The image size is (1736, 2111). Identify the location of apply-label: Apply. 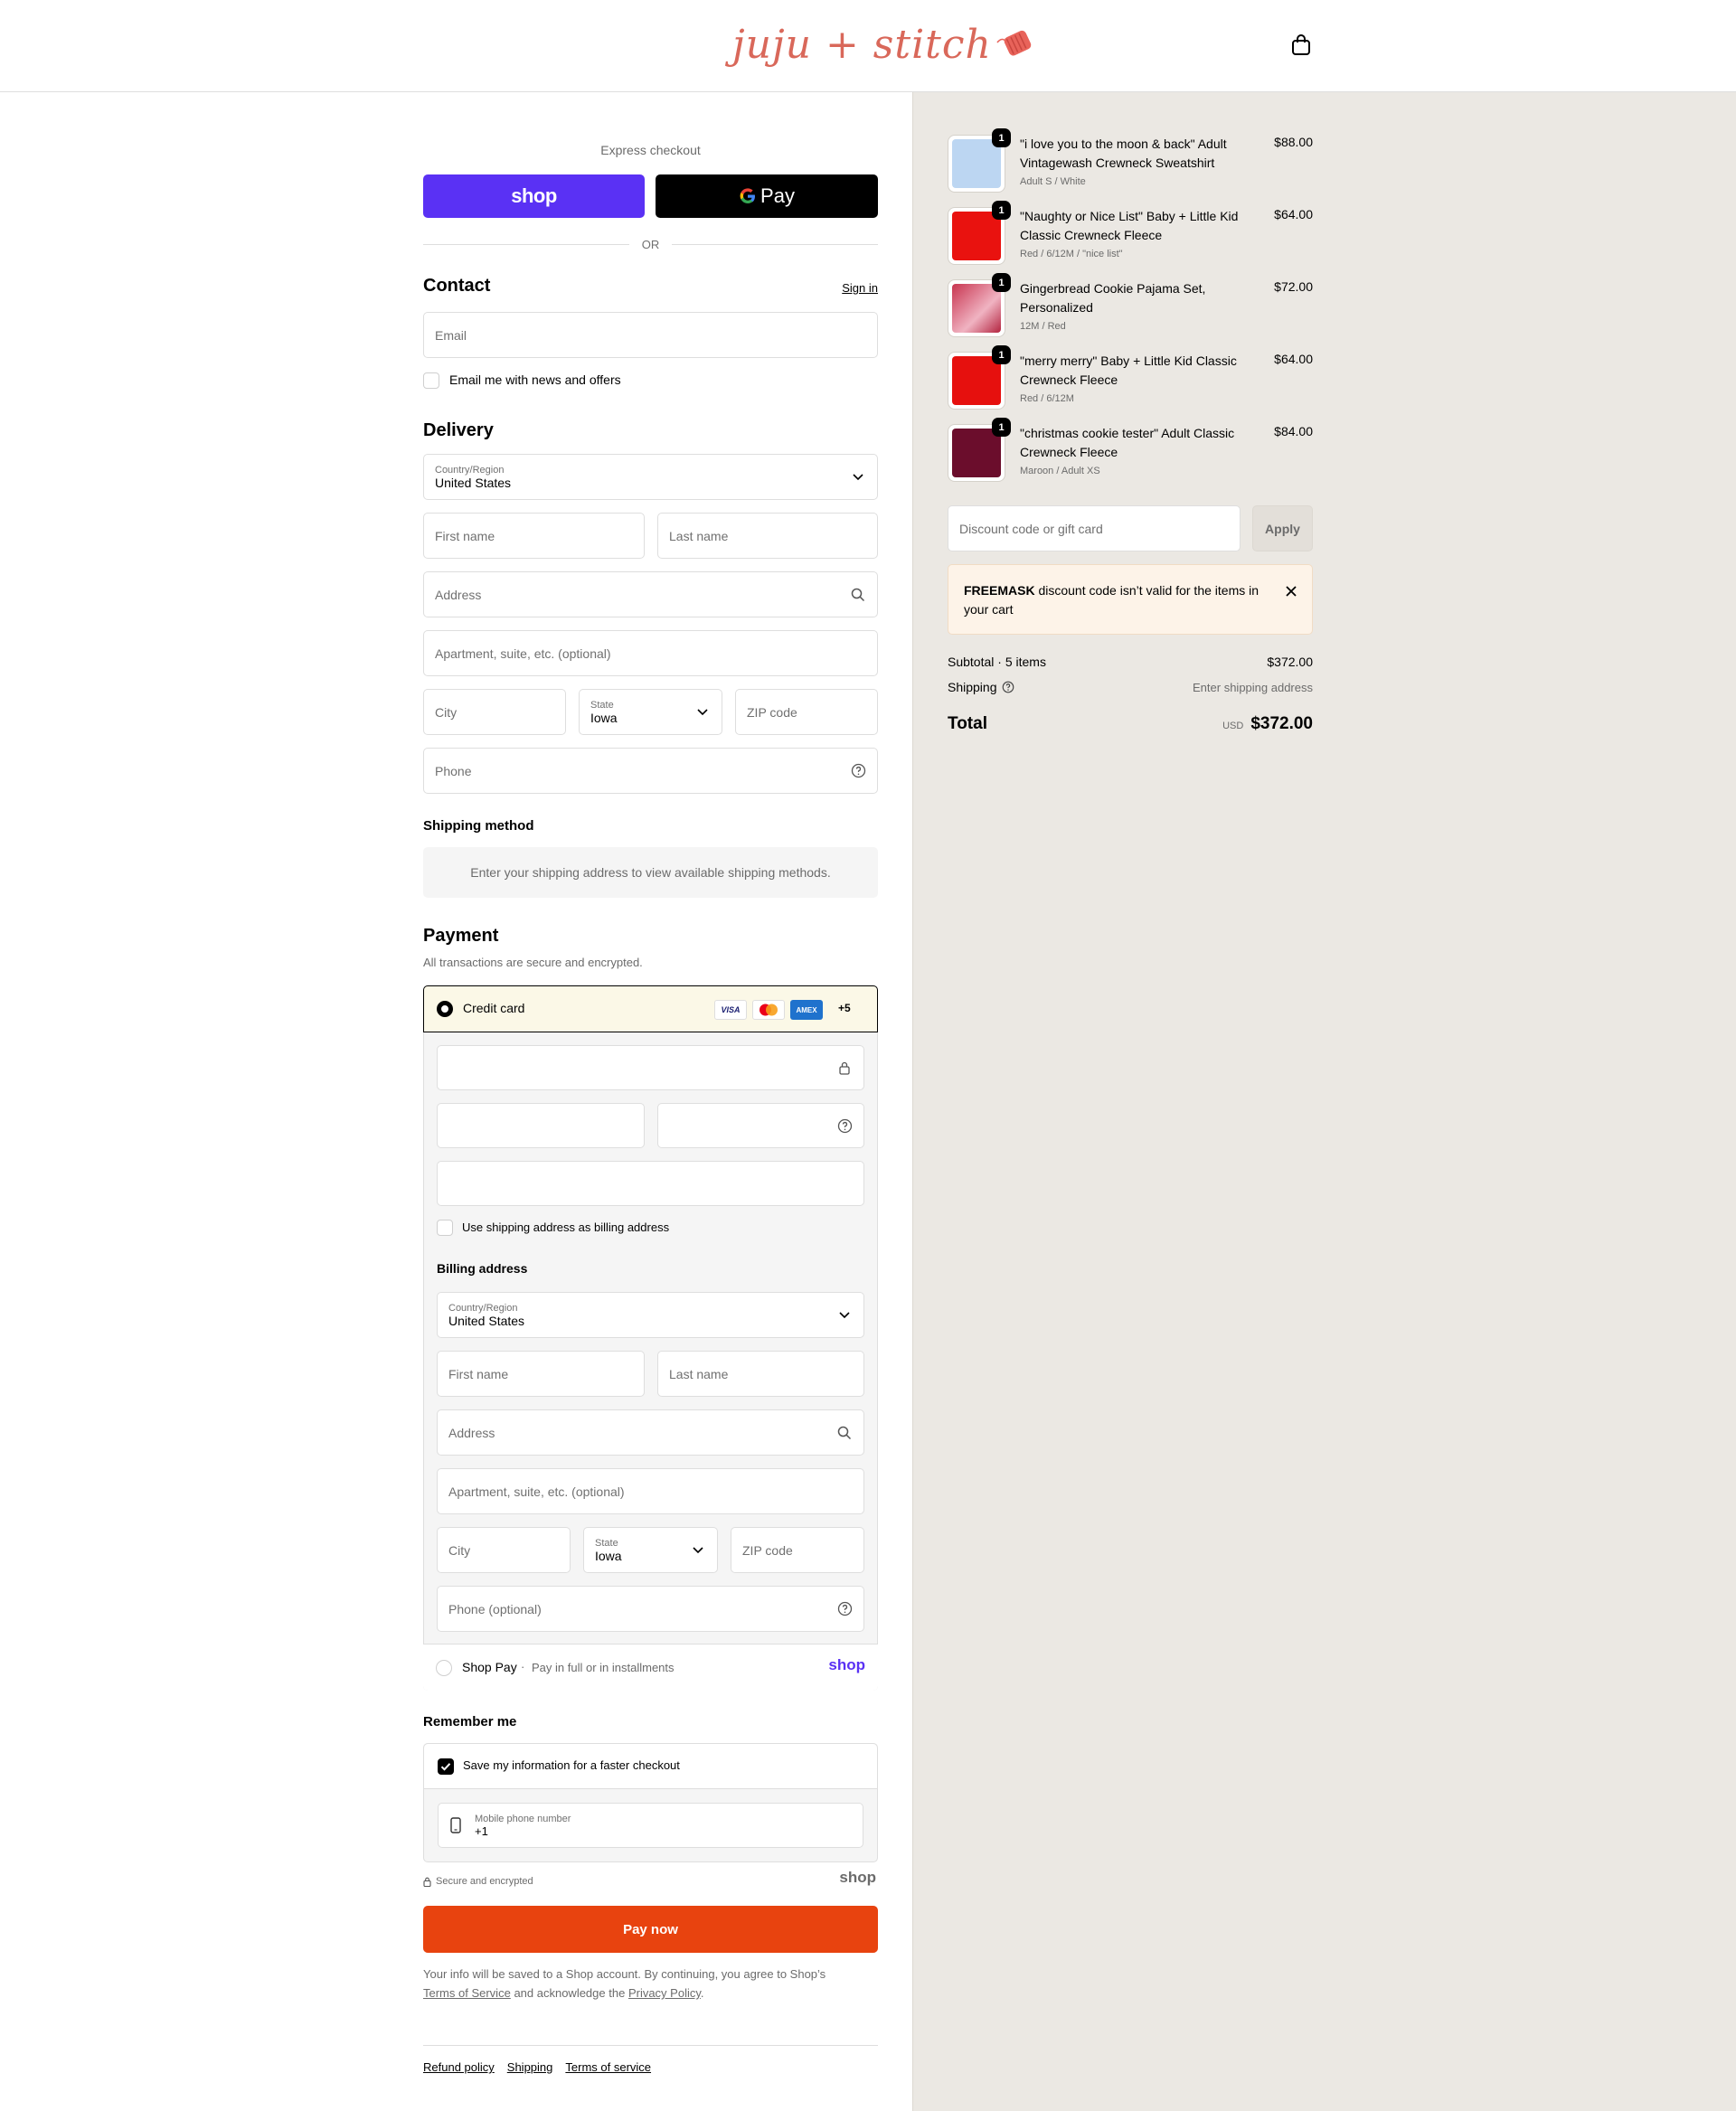
(1283, 528).